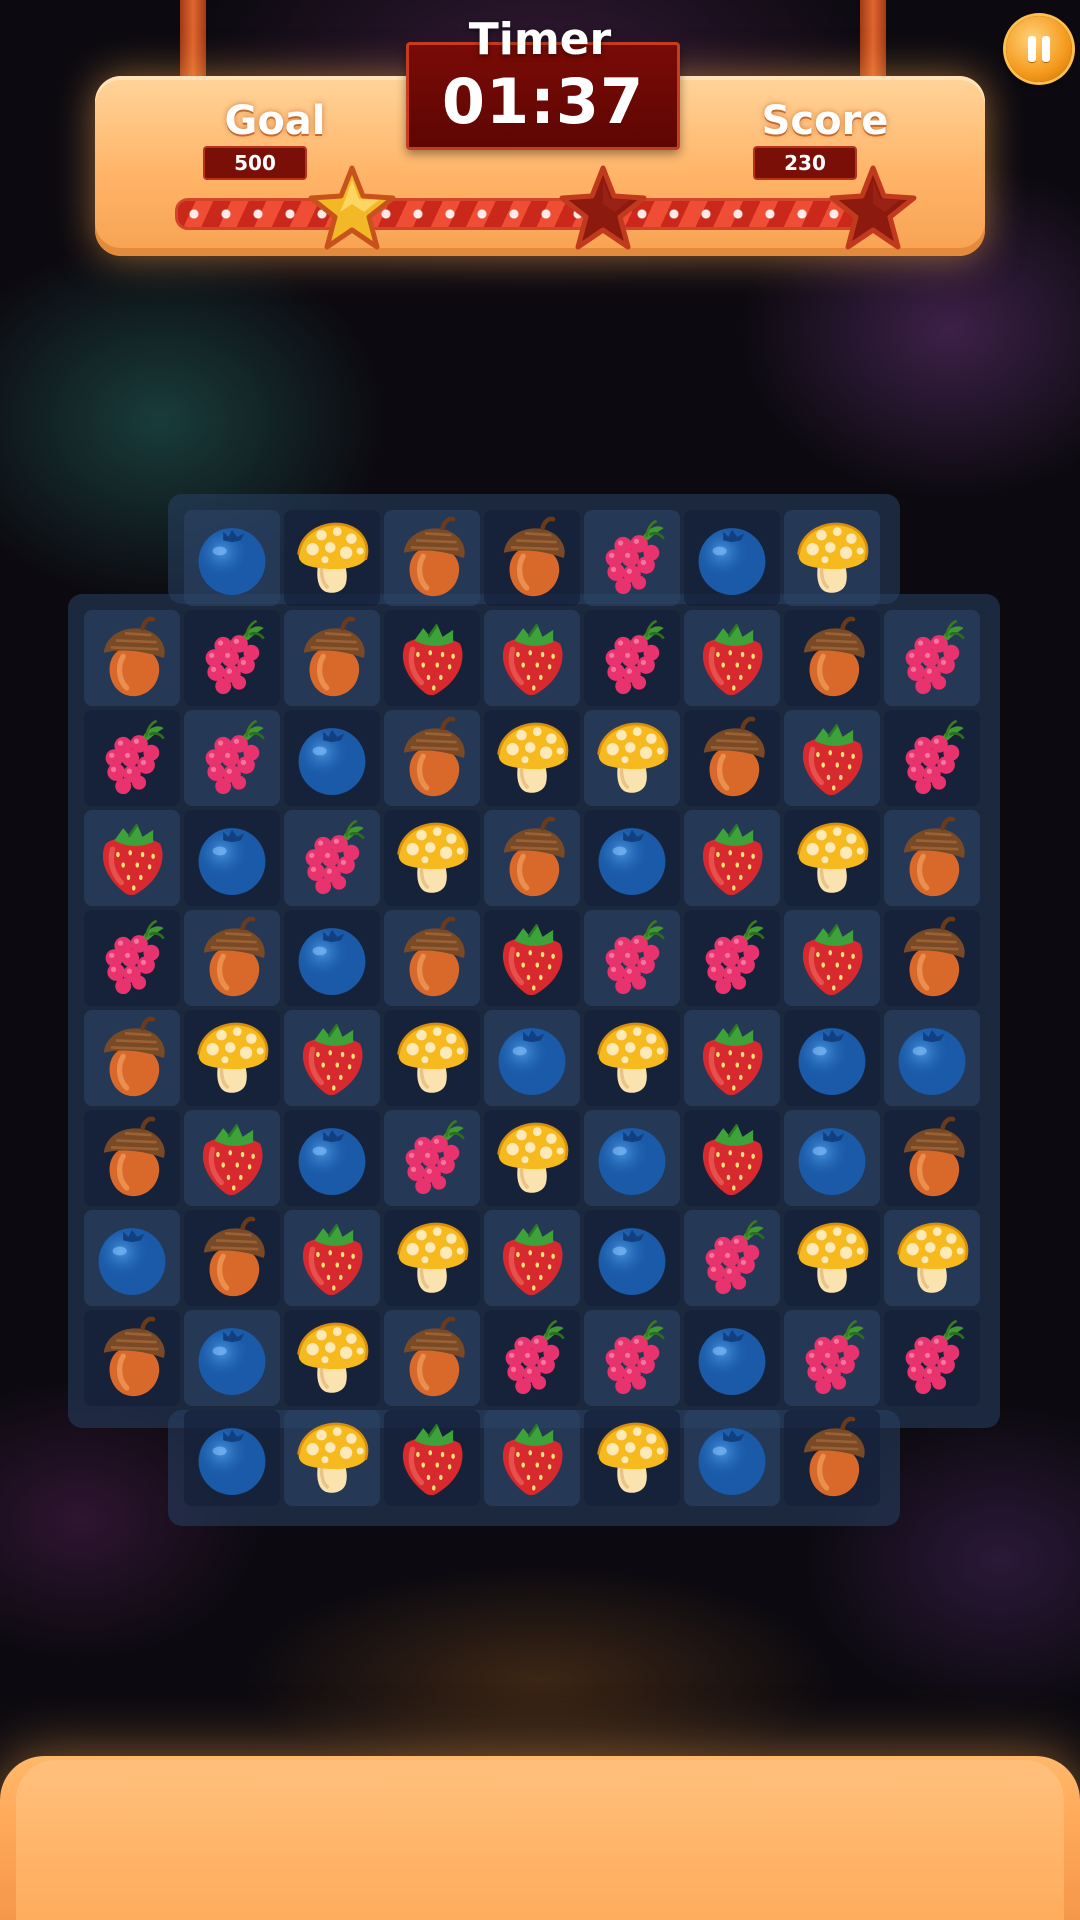  What do you see at coordinates (528, 214) in the screenshot?
I see `score-progress-bar` at bounding box center [528, 214].